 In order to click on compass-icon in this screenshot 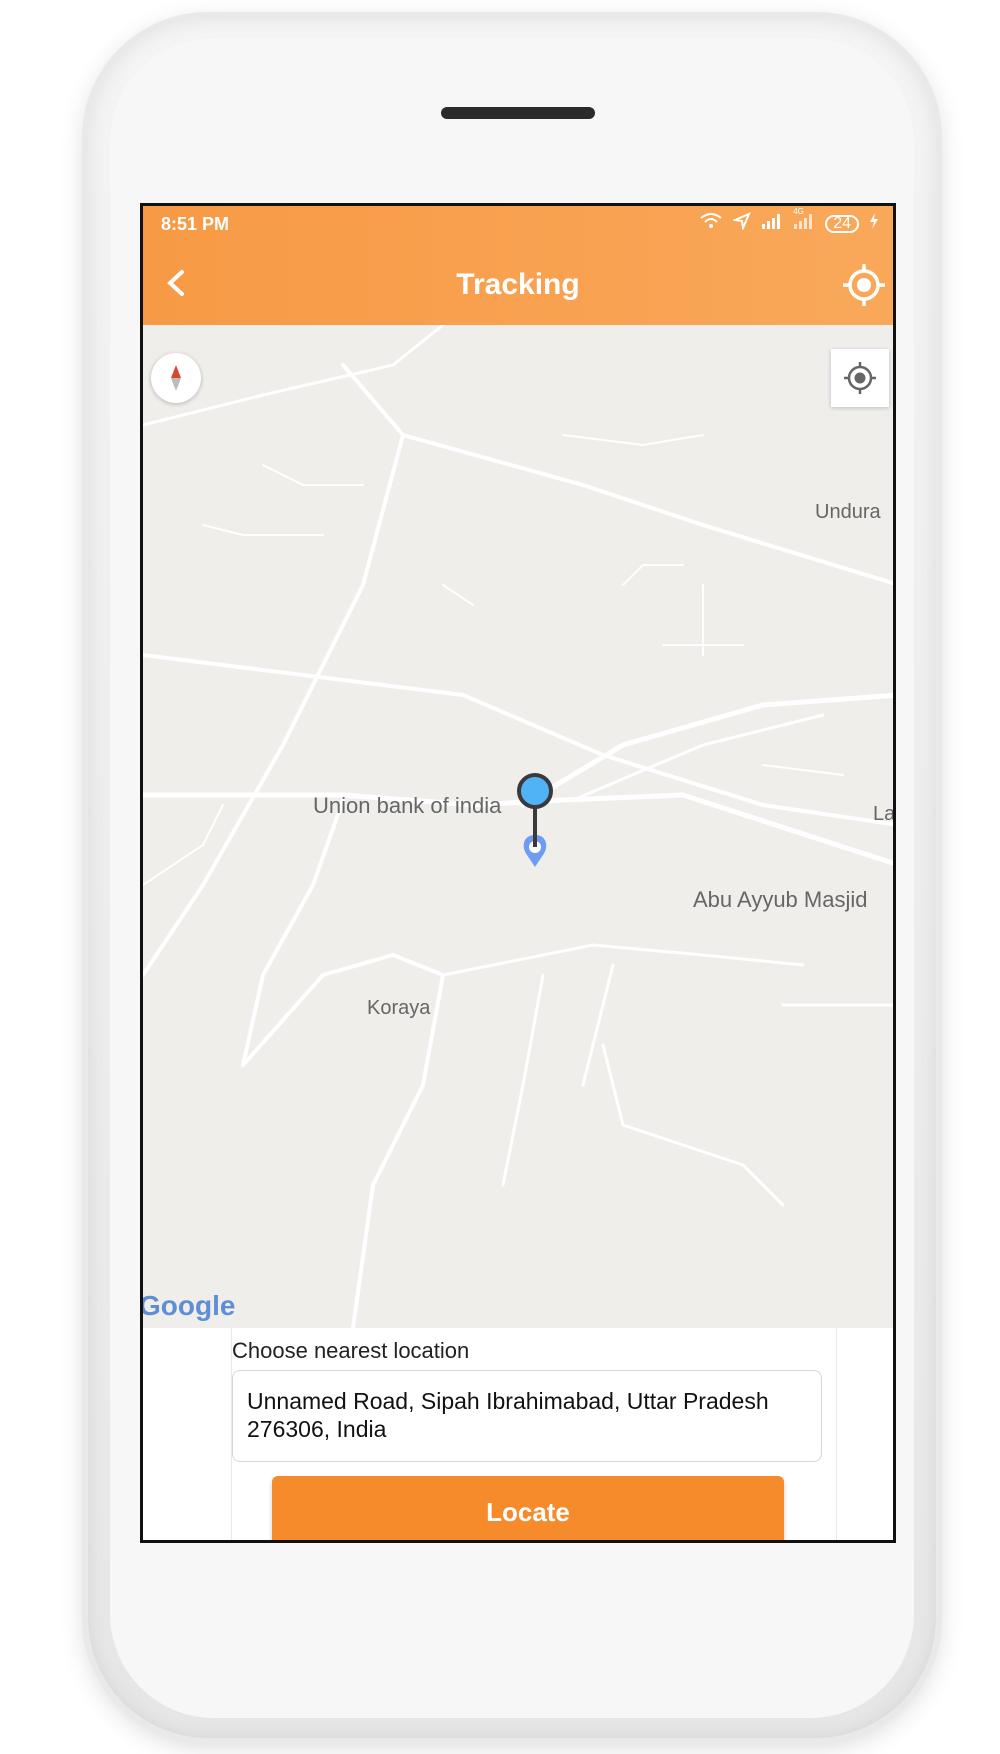, I will do `click(176, 378)`.